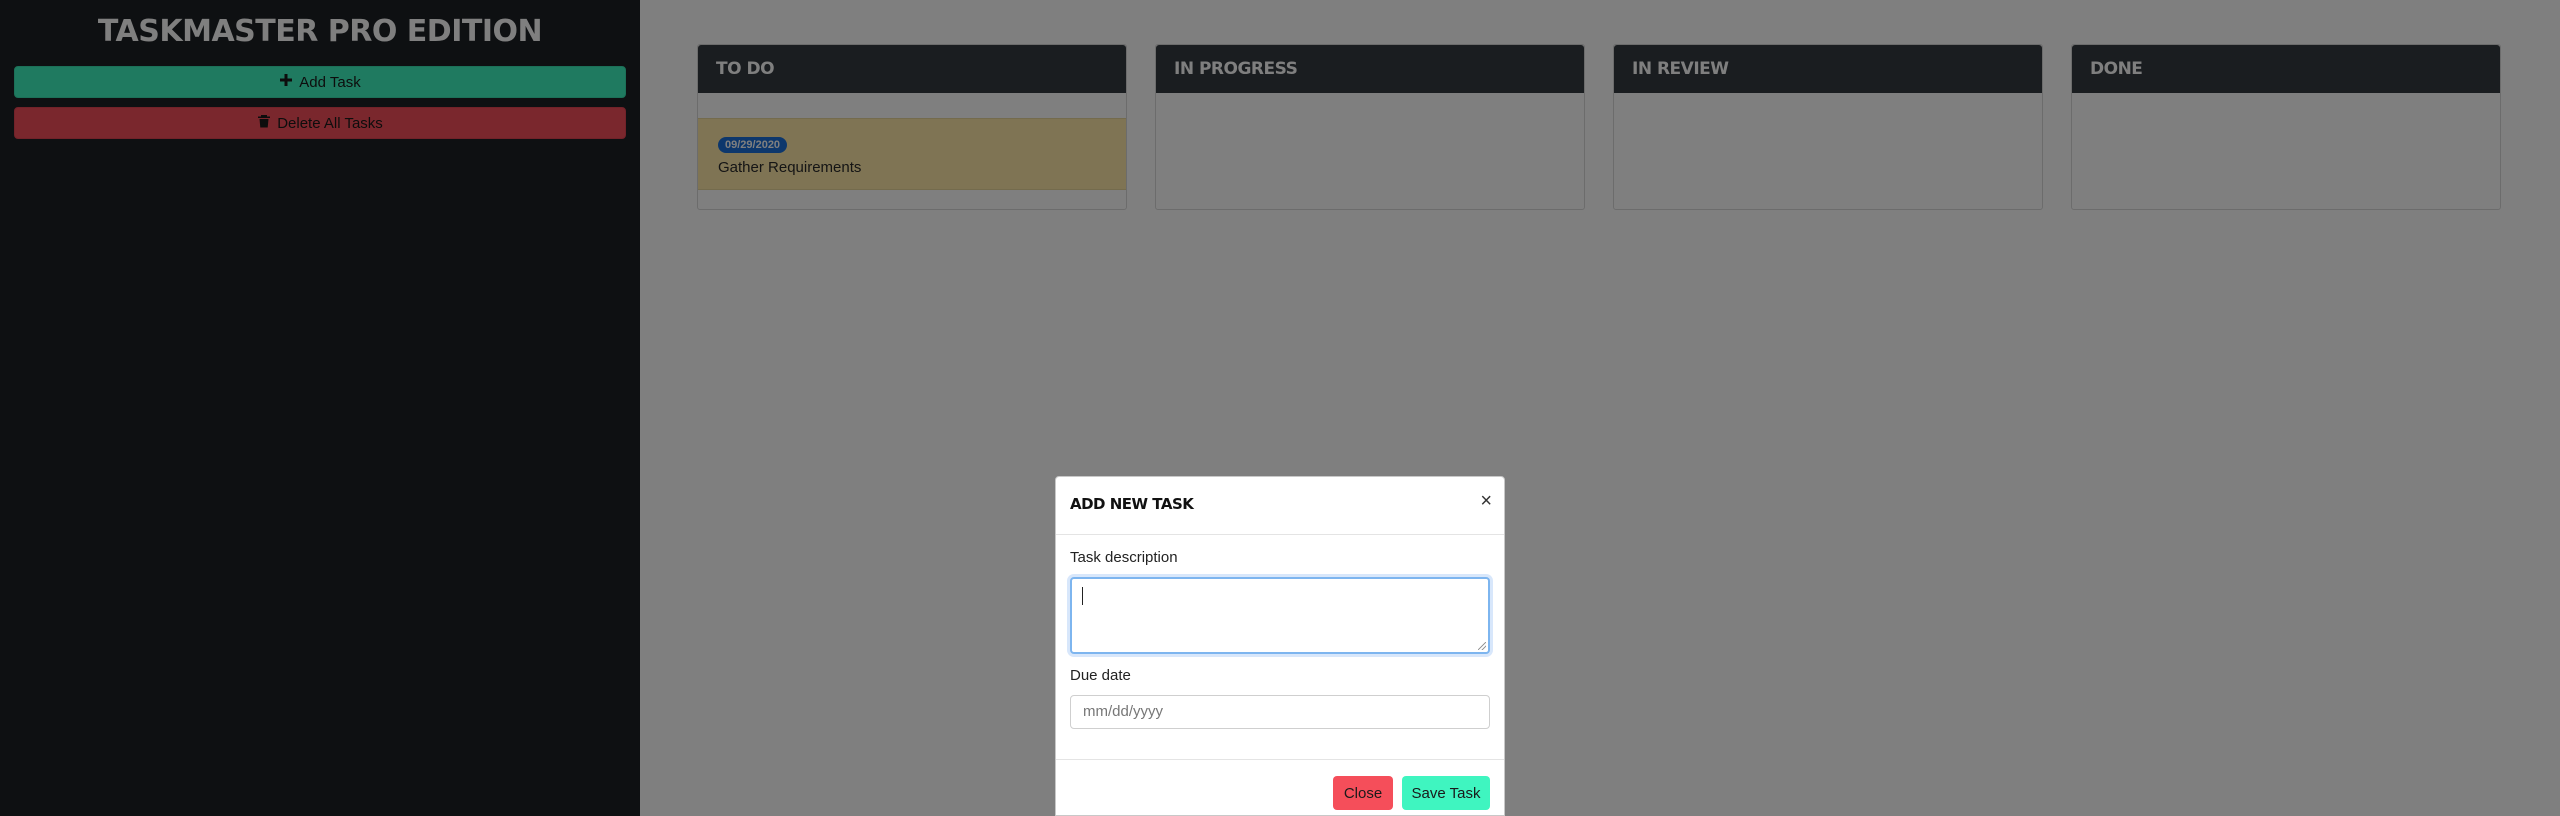 Image resolution: width=2560 pixels, height=816 pixels. What do you see at coordinates (1280, 506) in the screenshot?
I see `modal-header: ADD NEW TASK ×` at bounding box center [1280, 506].